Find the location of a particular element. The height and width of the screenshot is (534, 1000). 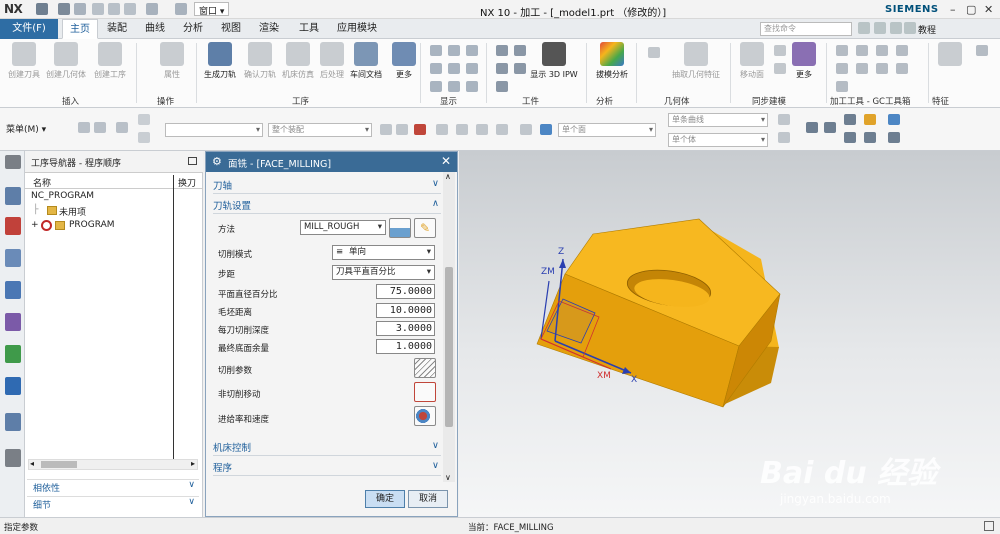

dialog-title-bar: ⚙ 面铣 - [FACE_MILLING] ✕ is located at coordinates (331, 162).